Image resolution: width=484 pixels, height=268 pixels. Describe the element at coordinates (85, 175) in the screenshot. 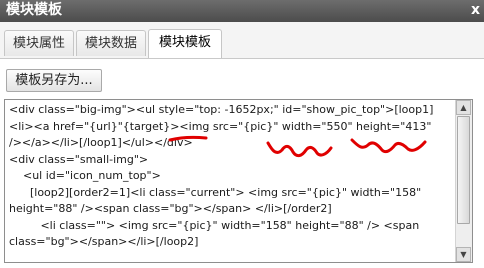

I see `code-line: <ul id="icon_num_top">` at that location.